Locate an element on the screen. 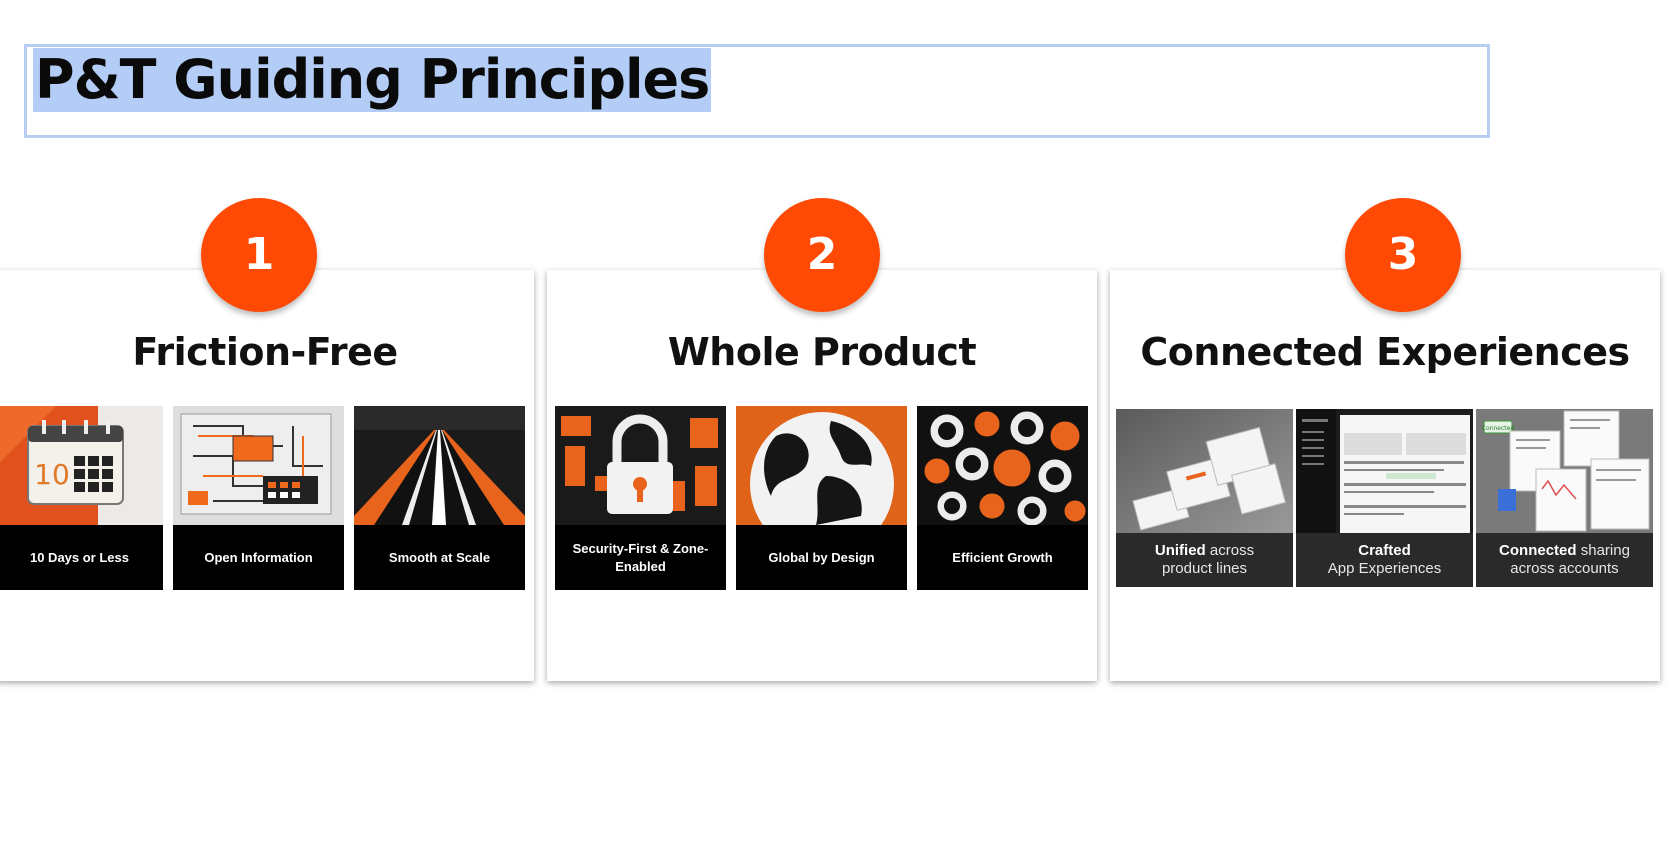  tile-smooth-at-scale: Smooth at Scale is located at coordinates (439, 498).